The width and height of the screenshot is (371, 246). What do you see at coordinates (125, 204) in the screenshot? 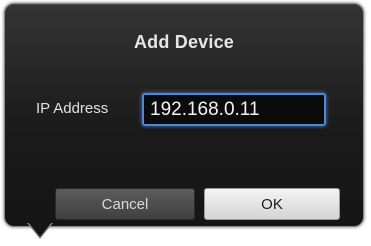
I see `cancel-button: Cancel` at bounding box center [125, 204].